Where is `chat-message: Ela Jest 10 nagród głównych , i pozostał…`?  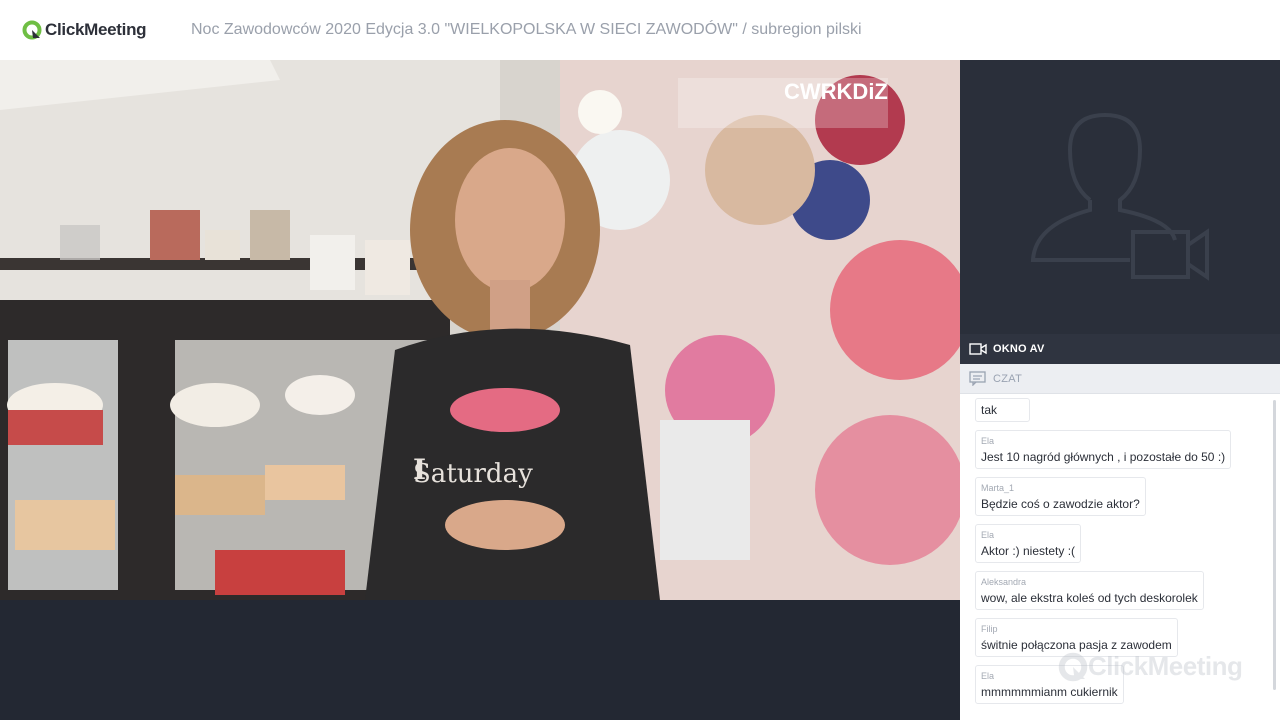 chat-message: Ela Jest 10 nagród głównych , i pozostał… is located at coordinates (1103, 449).